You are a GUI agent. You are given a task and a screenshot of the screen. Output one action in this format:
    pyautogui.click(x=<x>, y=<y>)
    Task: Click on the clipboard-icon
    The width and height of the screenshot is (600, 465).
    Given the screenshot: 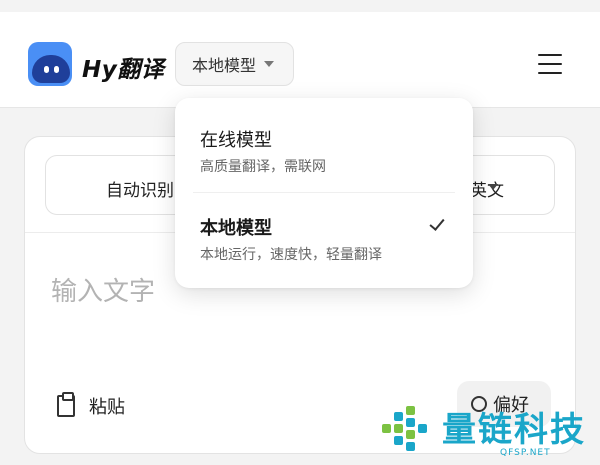 What is the action you would take?
    pyautogui.click(x=66, y=404)
    